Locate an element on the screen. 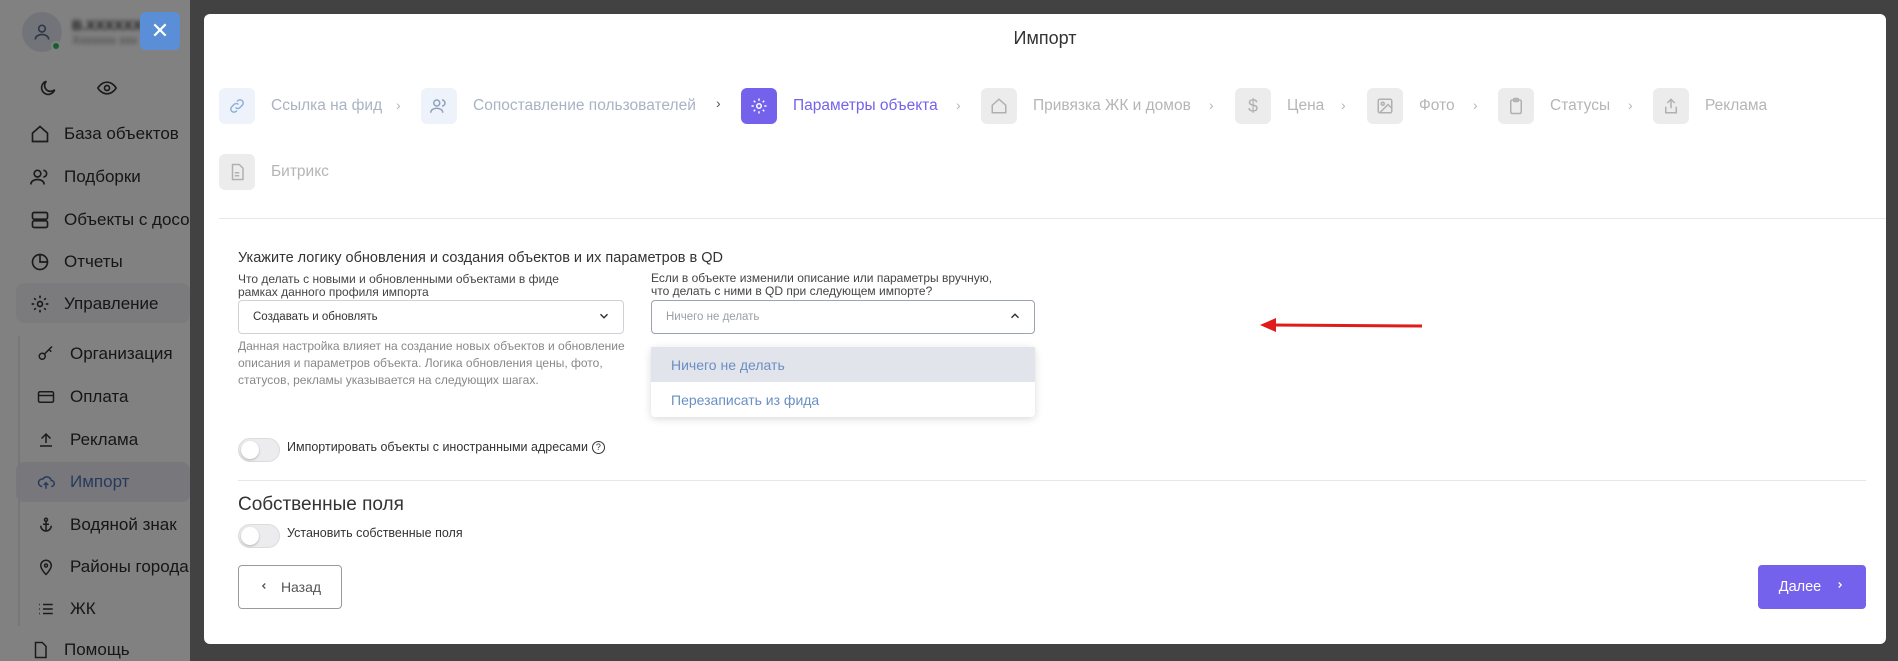  step-label: Сопоставление пользователей is located at coordinates (584, 105).